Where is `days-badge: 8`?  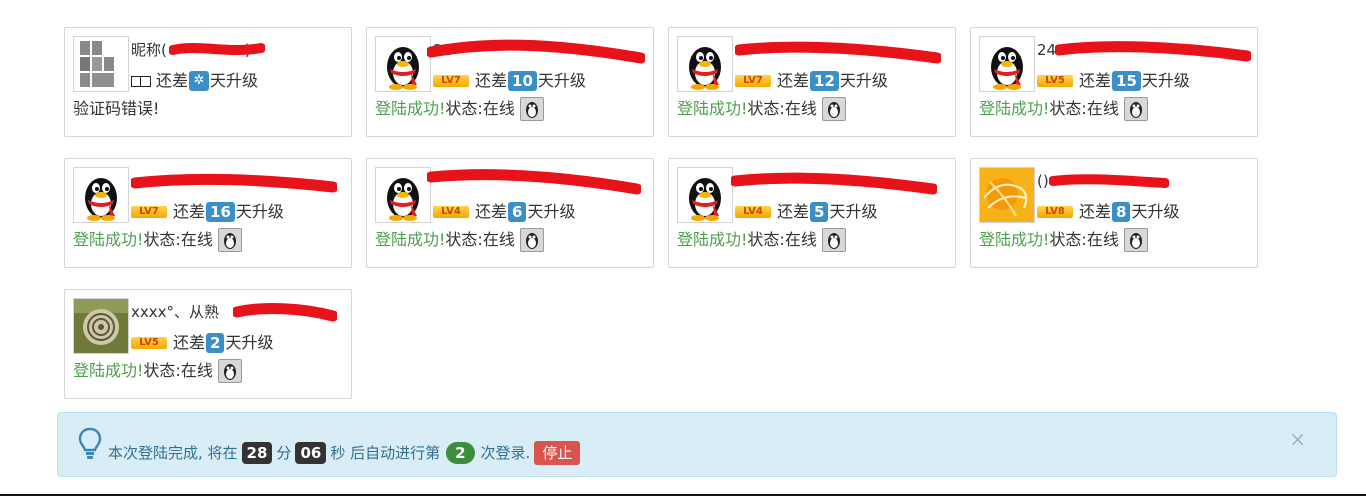 days-badge: 8 is located at coordinates (1121, 212).